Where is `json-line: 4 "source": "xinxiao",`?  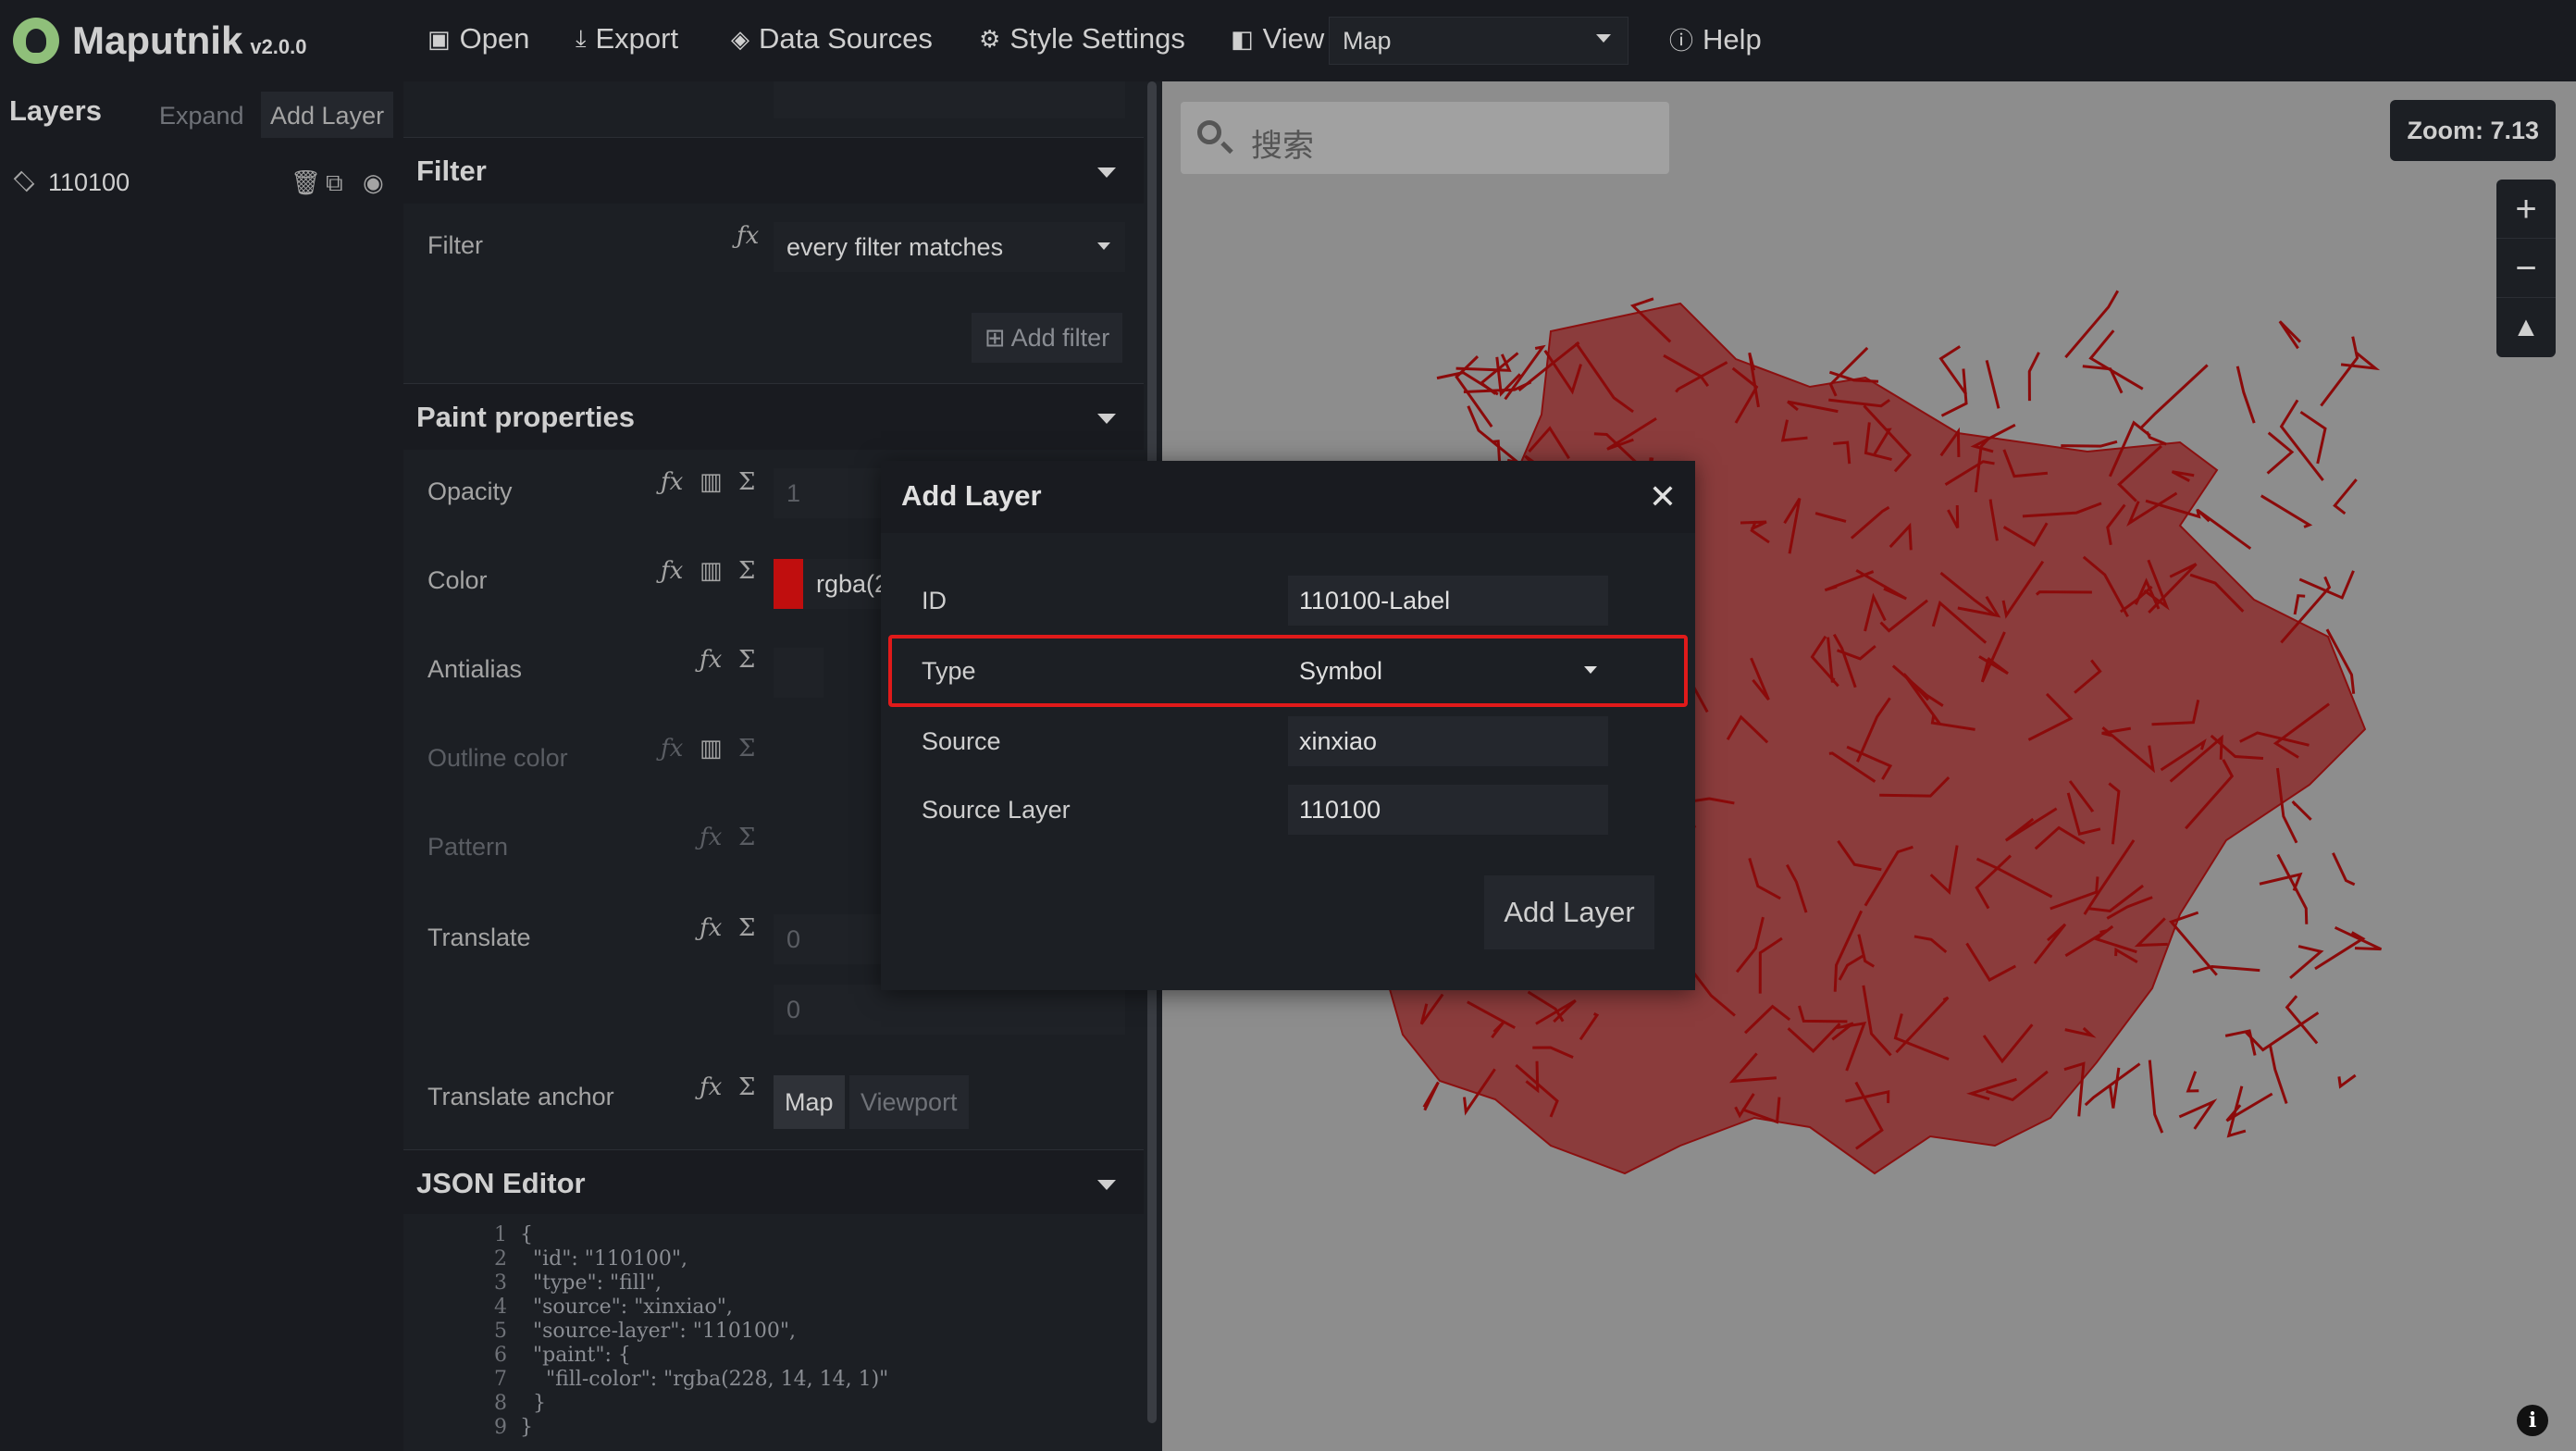
json-line: 4 "source": "xinxiao", is located at coordinates (613, 1307).